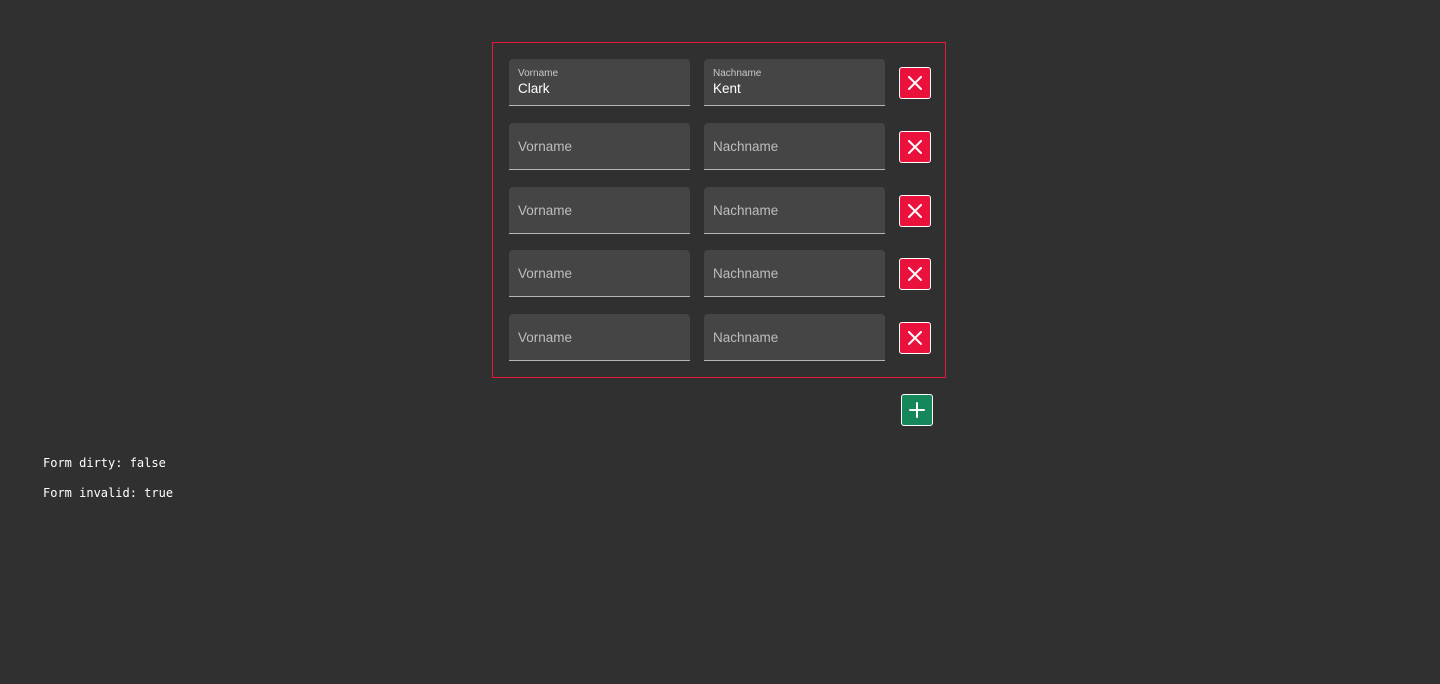 Image resolution: width=1440 pixels, height=684 pixels. Describe the element at coordinates (737, 73) in the screenshot. I see `last-name-label: Nachname` at that location.